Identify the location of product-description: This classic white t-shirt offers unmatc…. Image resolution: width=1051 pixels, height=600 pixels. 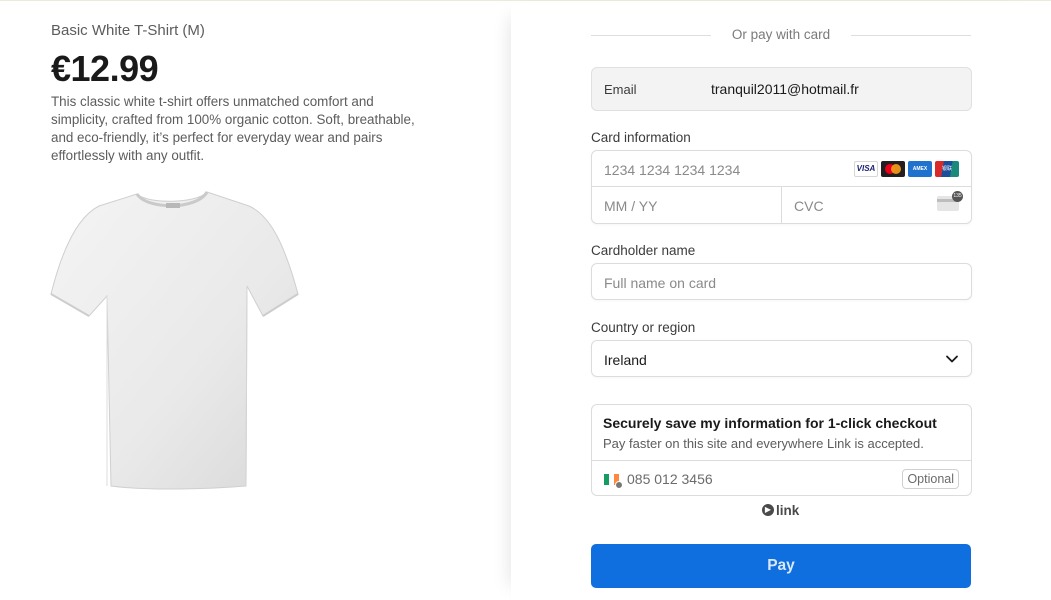
(233, 128).